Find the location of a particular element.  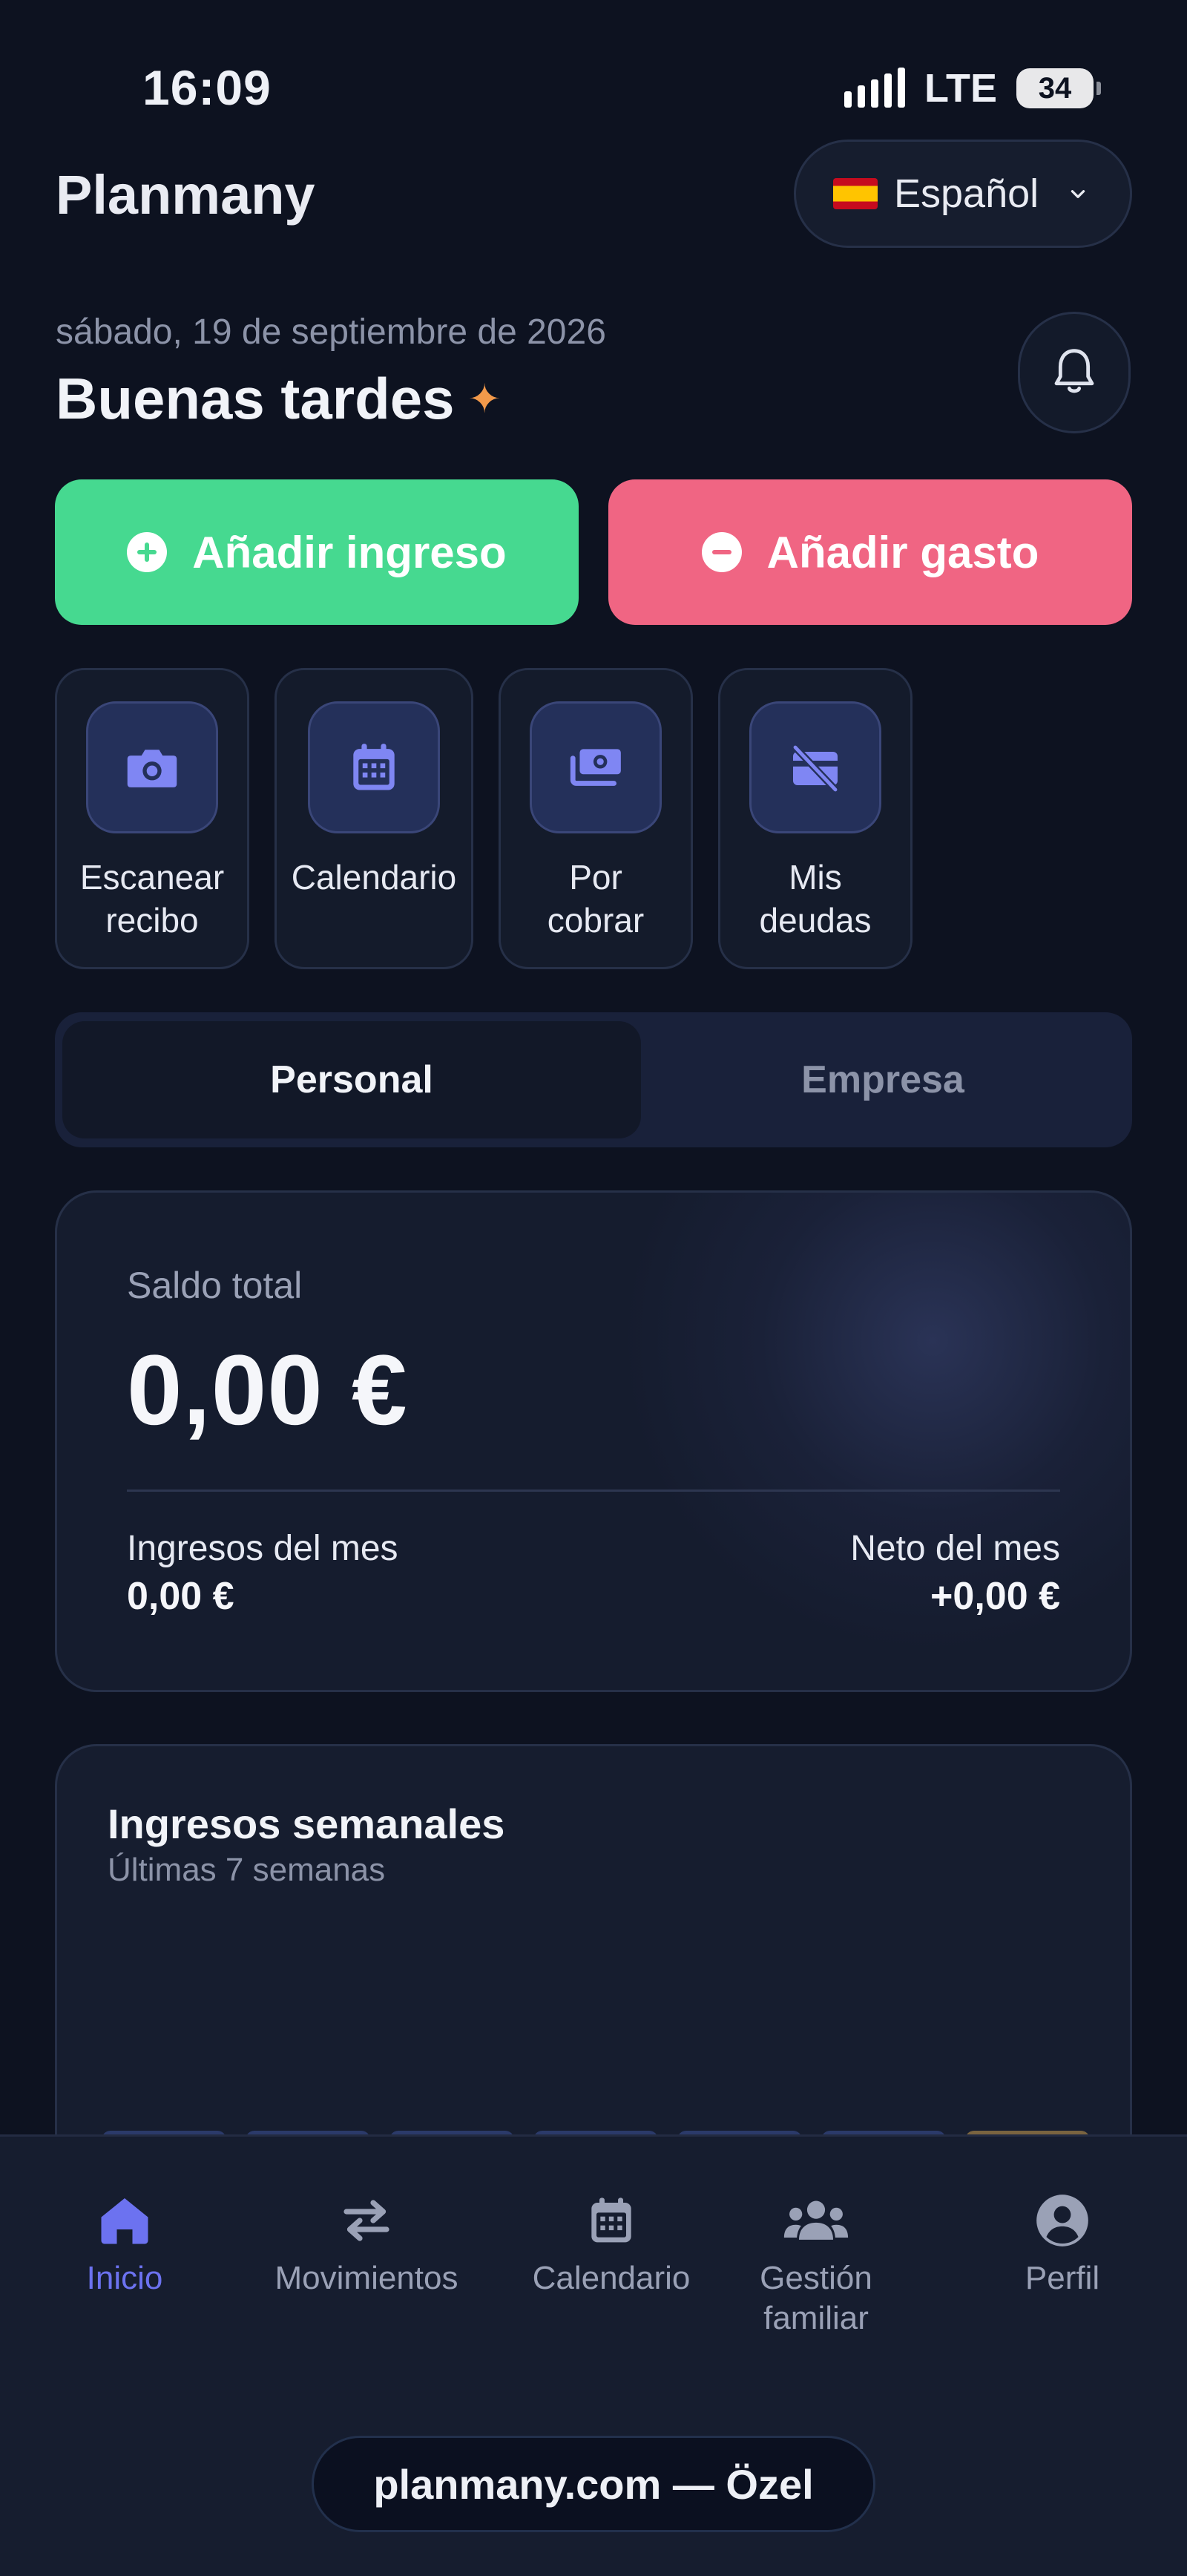

quick-action-receivables: Por cobrar is located at coordinates (596, 818).